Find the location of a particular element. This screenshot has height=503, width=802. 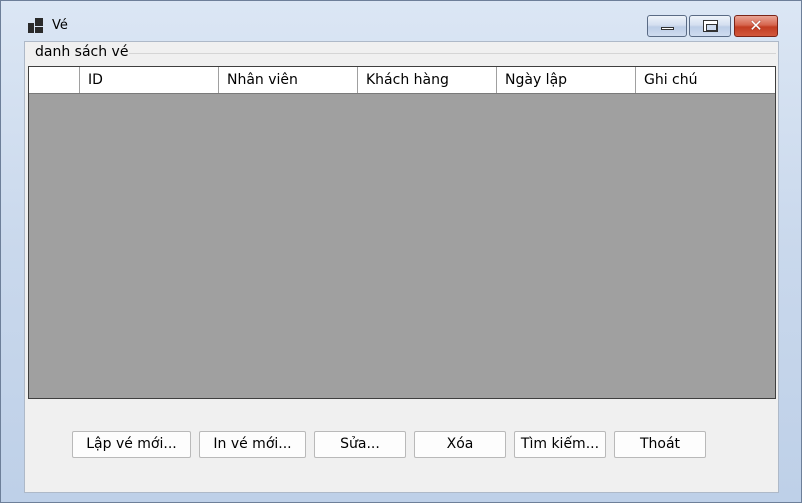

window-title: Vé is located at coordinates (60, 25).